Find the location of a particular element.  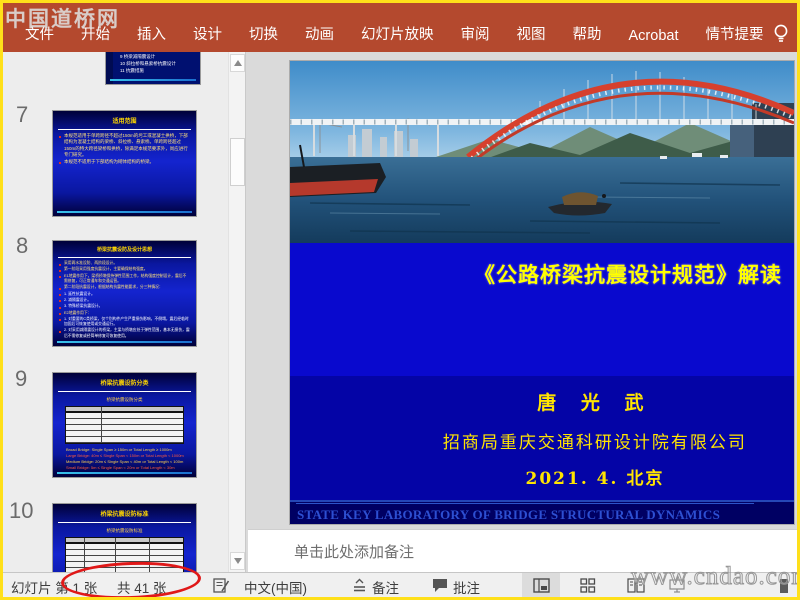

thumb-subtitle: 桥梁抗震设防标准 is located at coordinates (124, 530).